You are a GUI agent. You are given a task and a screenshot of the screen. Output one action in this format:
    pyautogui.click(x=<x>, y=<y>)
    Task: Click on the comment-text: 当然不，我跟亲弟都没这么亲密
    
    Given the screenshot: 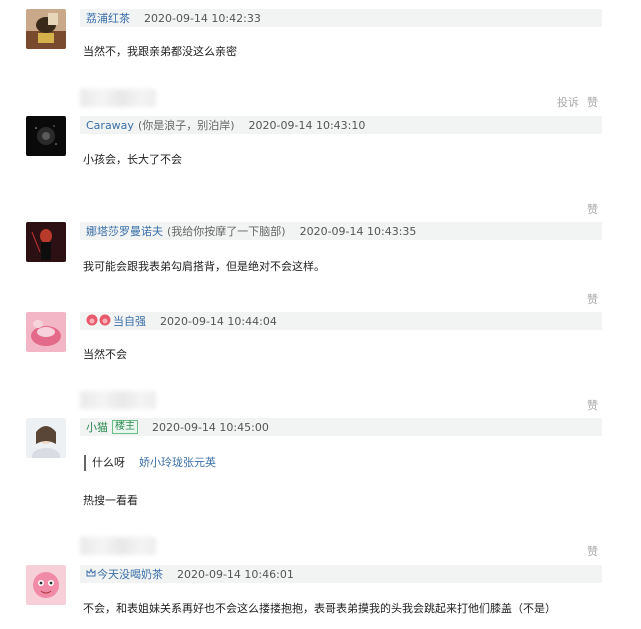 What is the action you would take?
    pyautogui.click(x=160, y=51)
    